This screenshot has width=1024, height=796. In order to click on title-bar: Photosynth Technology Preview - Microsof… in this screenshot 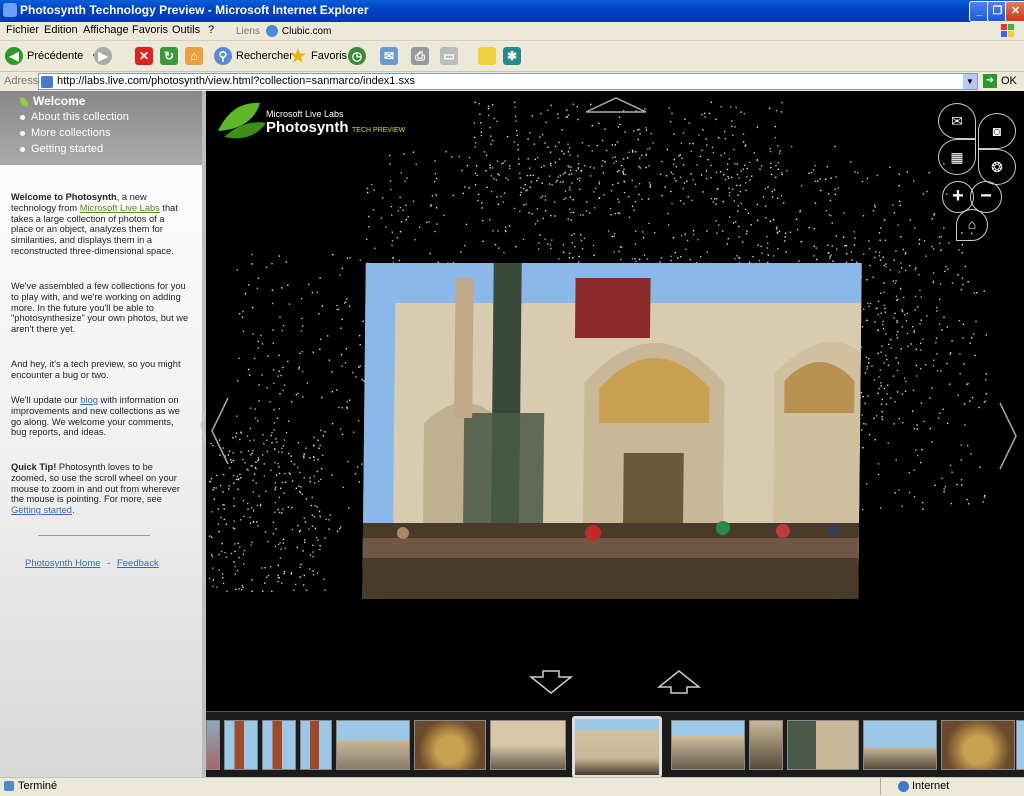, I will do `click(512, 11)`.